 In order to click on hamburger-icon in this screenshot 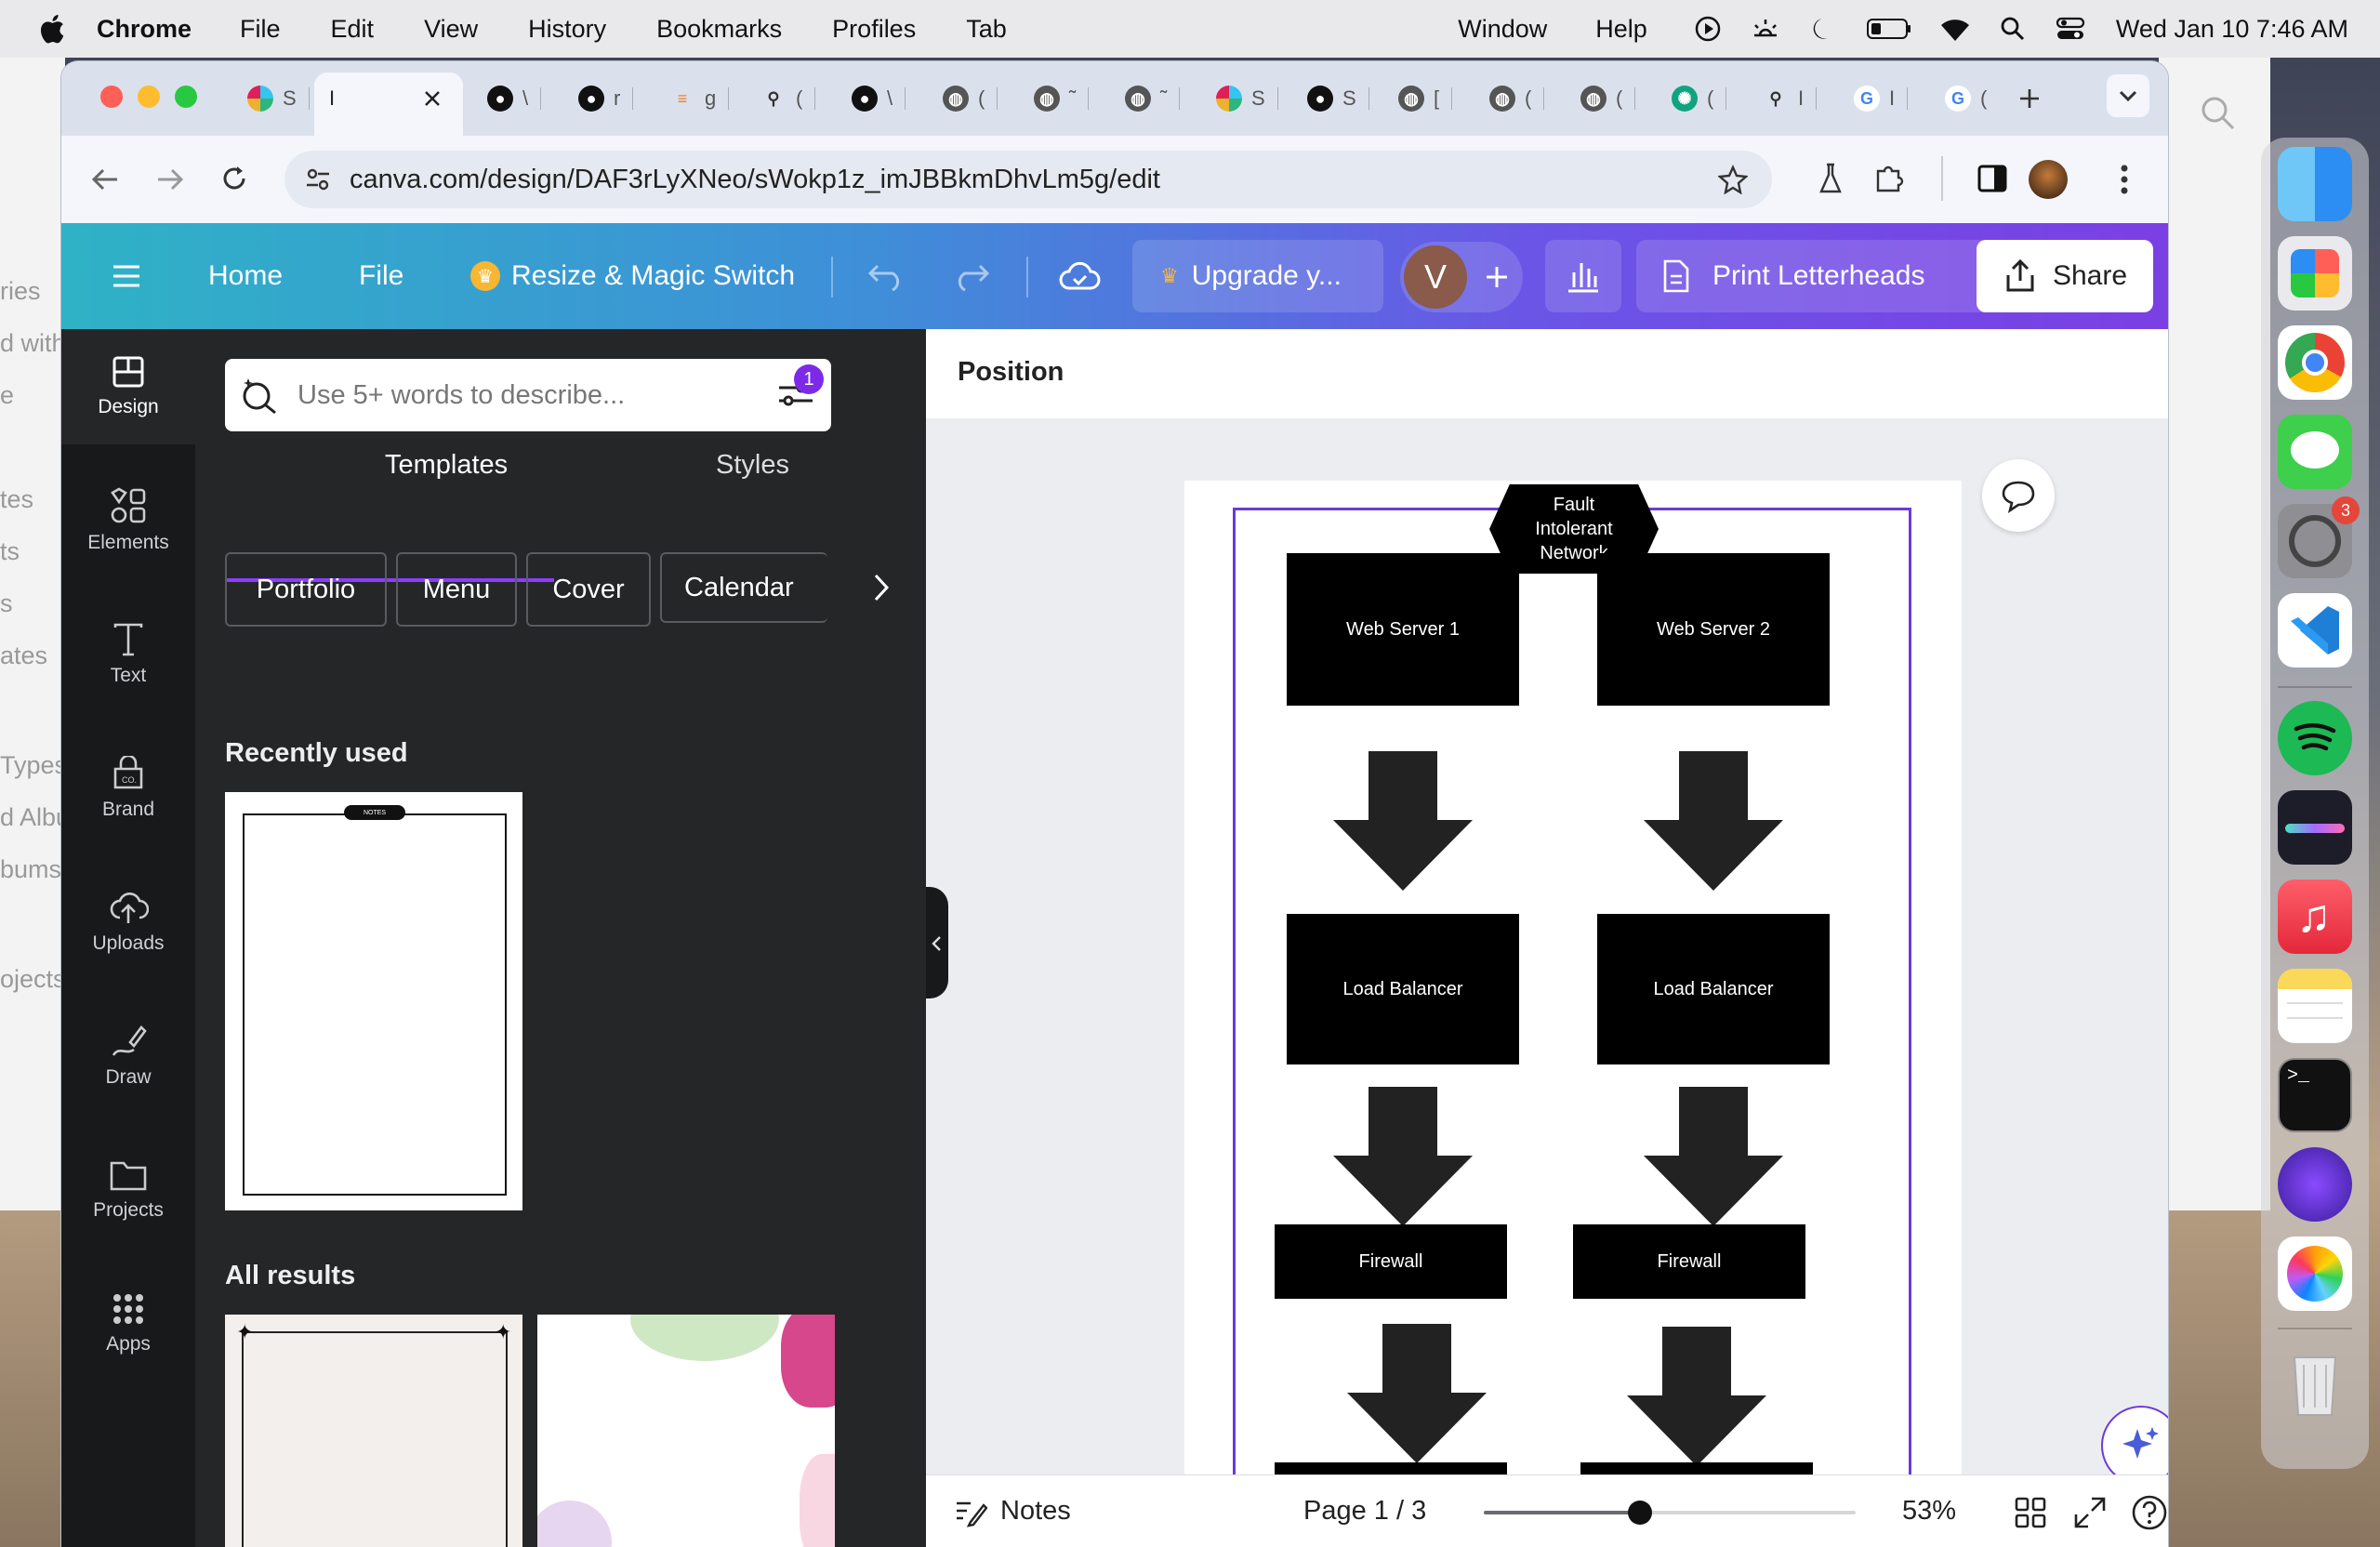, I will do `click(126, 276)`.